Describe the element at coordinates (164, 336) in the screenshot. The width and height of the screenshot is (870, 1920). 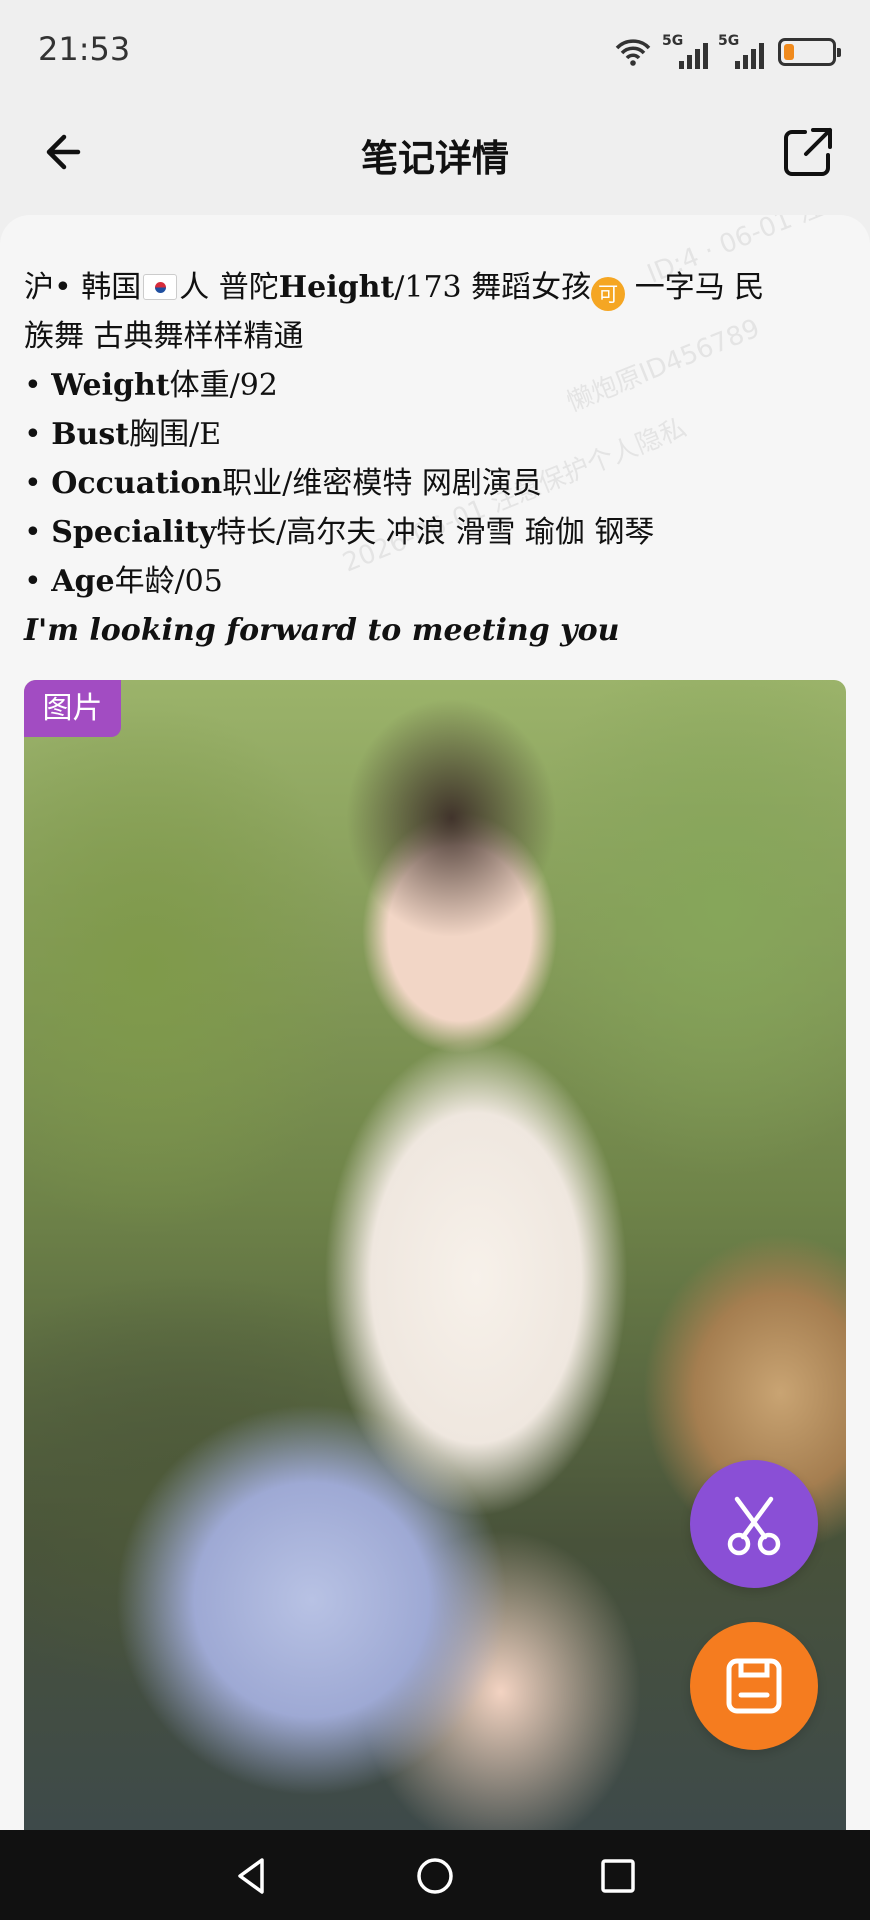
I see `note-line: 族舞 古典舞样样精通` at that location.